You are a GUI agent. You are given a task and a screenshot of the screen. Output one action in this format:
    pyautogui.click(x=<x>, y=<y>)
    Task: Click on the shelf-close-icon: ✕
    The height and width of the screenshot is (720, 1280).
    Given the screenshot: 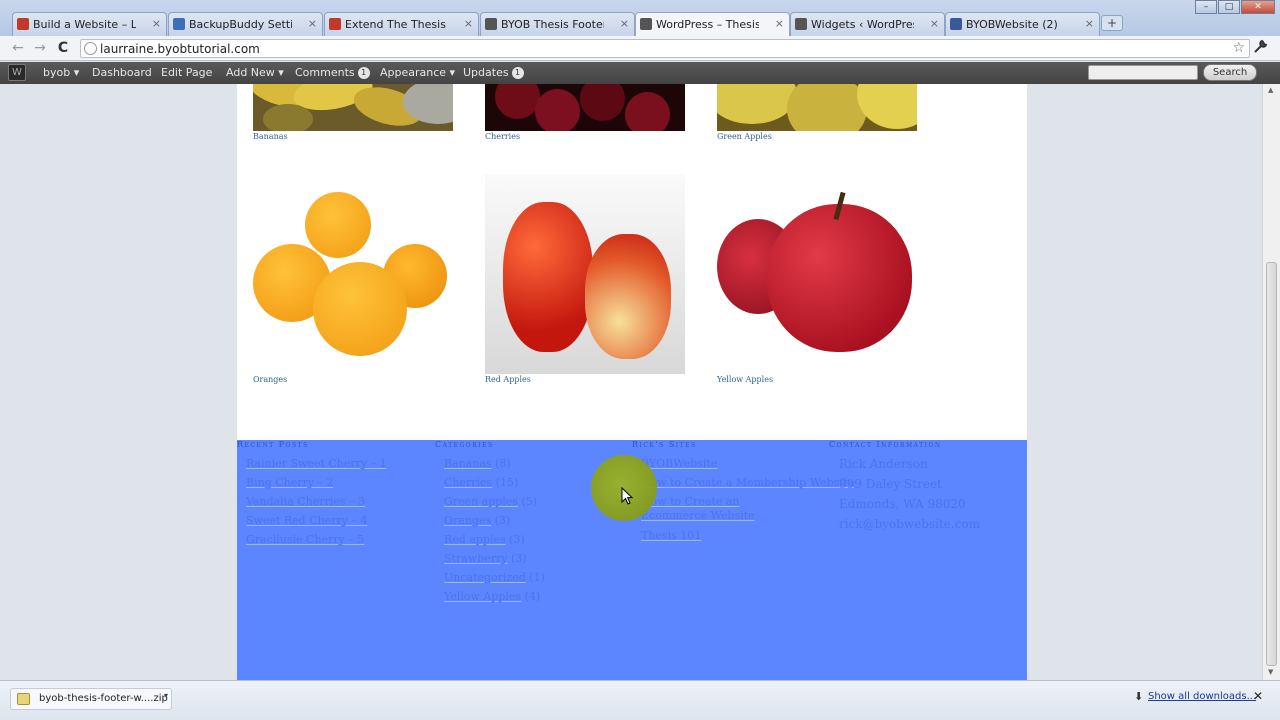 What is the action you would take?
    pyautogui.click(x=1258, y=696)
    